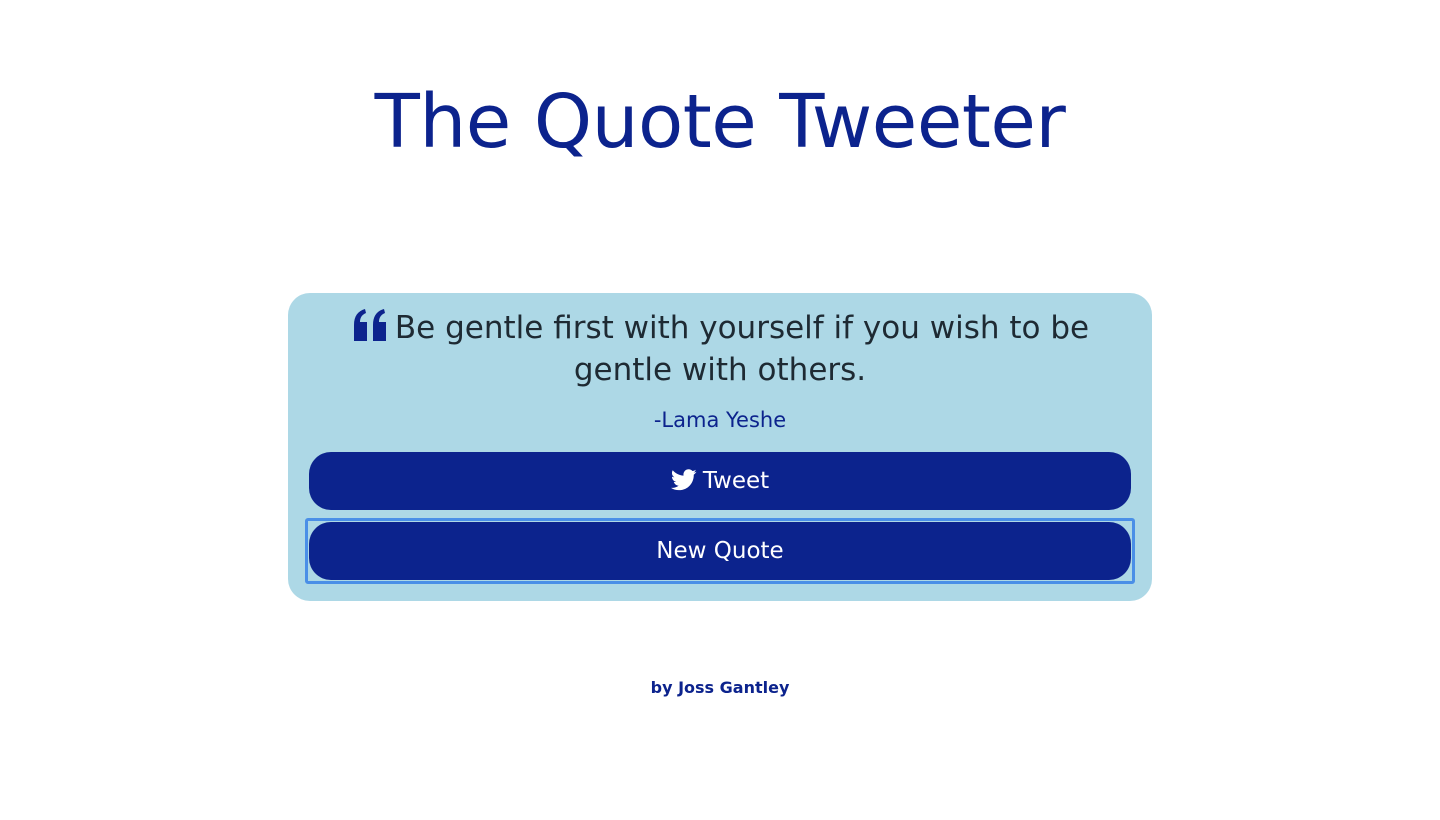 Image resolution: width=1440 pixels, height=820 pixels. What do you see at coordinates (736, 481) in the screenshot?
I see `tweet-button-label: Tweet` at bounding box center [736, 481].